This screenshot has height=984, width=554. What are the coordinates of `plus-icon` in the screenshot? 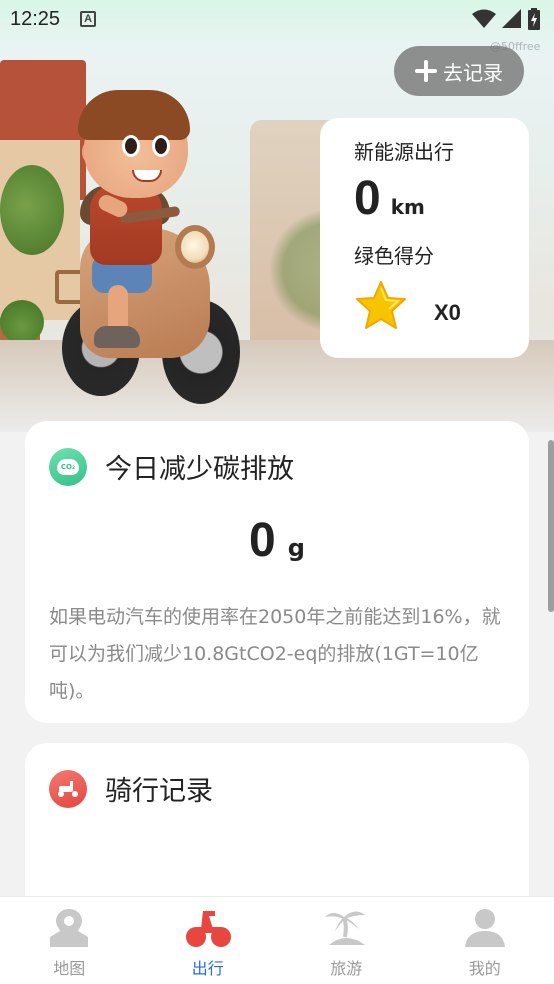 It's located at (426, 71).